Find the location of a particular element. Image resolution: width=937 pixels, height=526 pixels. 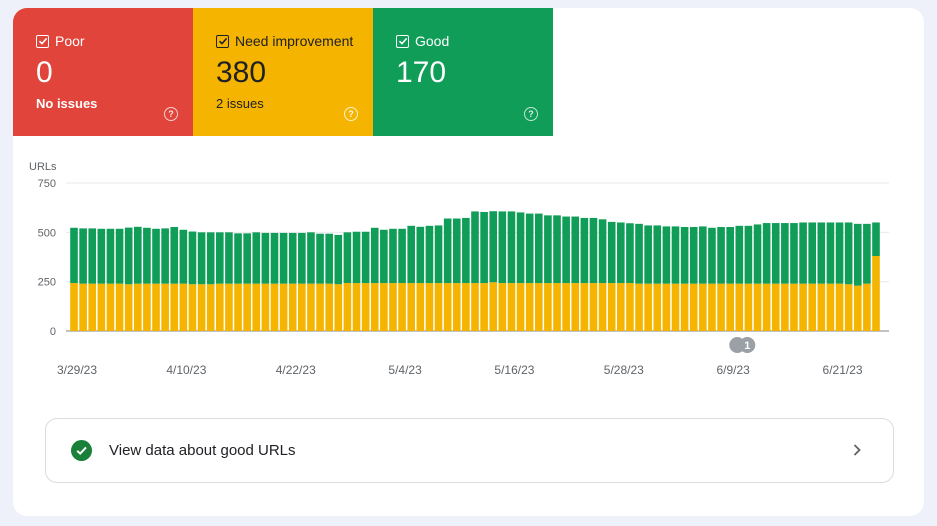

x-tick-label: 5/28/23 is located at coordinates (624, 370).